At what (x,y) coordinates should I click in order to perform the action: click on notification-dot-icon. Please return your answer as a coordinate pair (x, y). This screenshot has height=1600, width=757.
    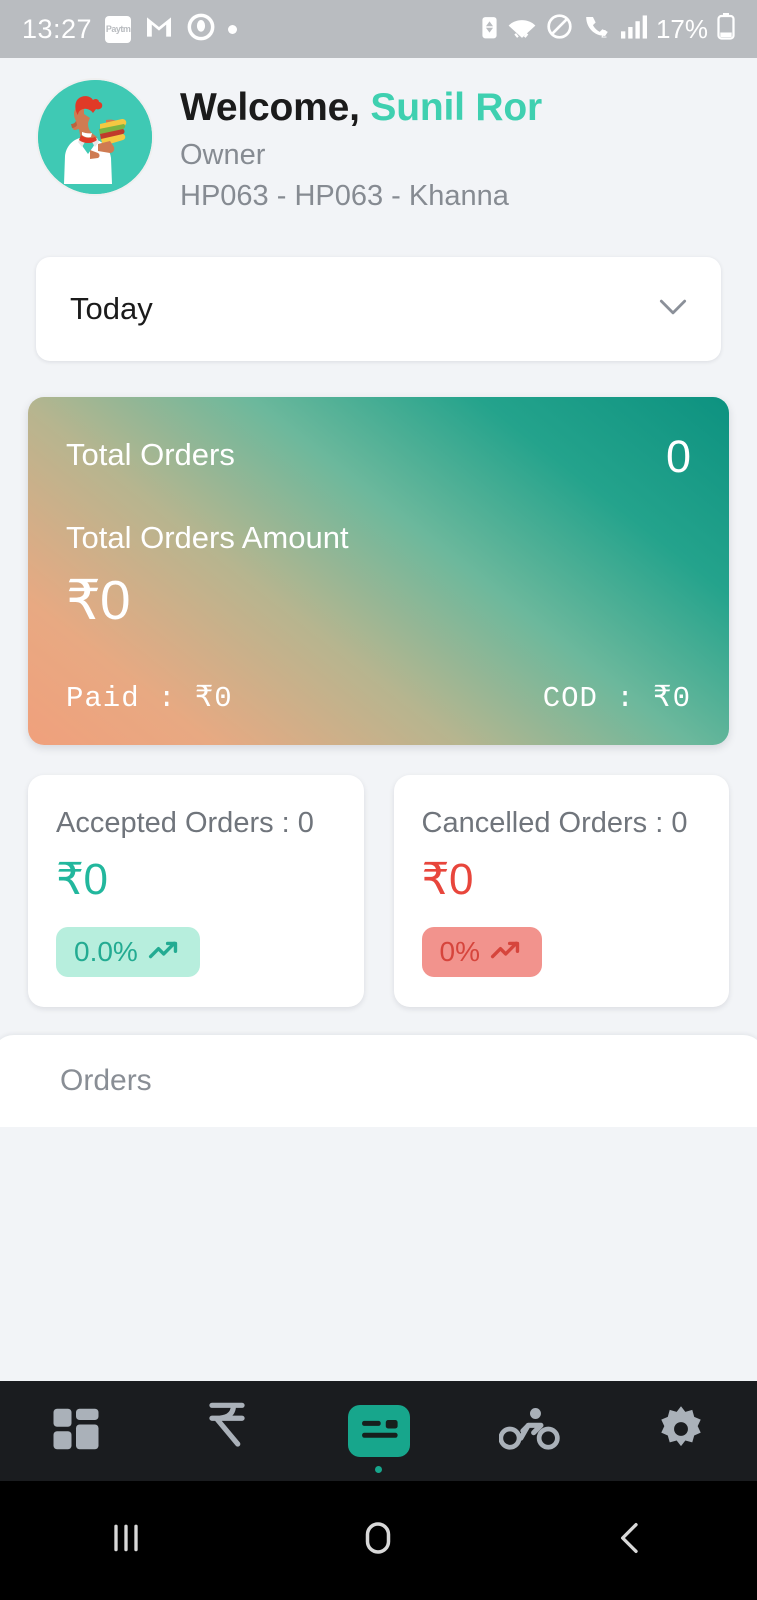
    Looking at the image, I should click on (233, 29).